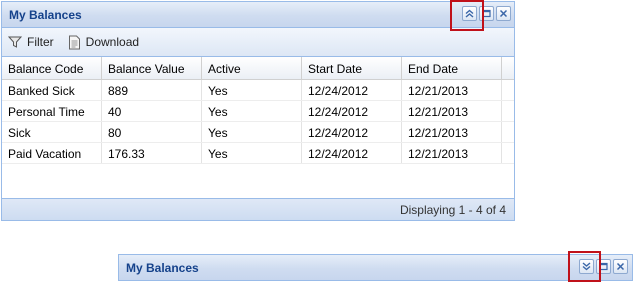  Describe the element at coordinates (152, 153) in the screenshot. I see `cell-balance-value: 176.33` at that location.